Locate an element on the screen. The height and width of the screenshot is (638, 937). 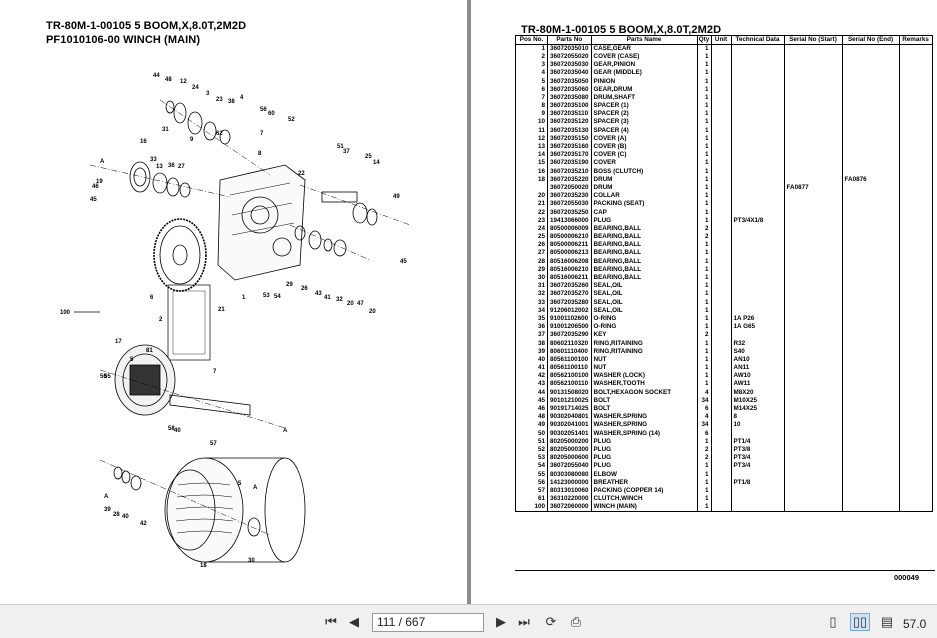
table-cell: PT3/4X1/8 is located at coordinates (757, 220).